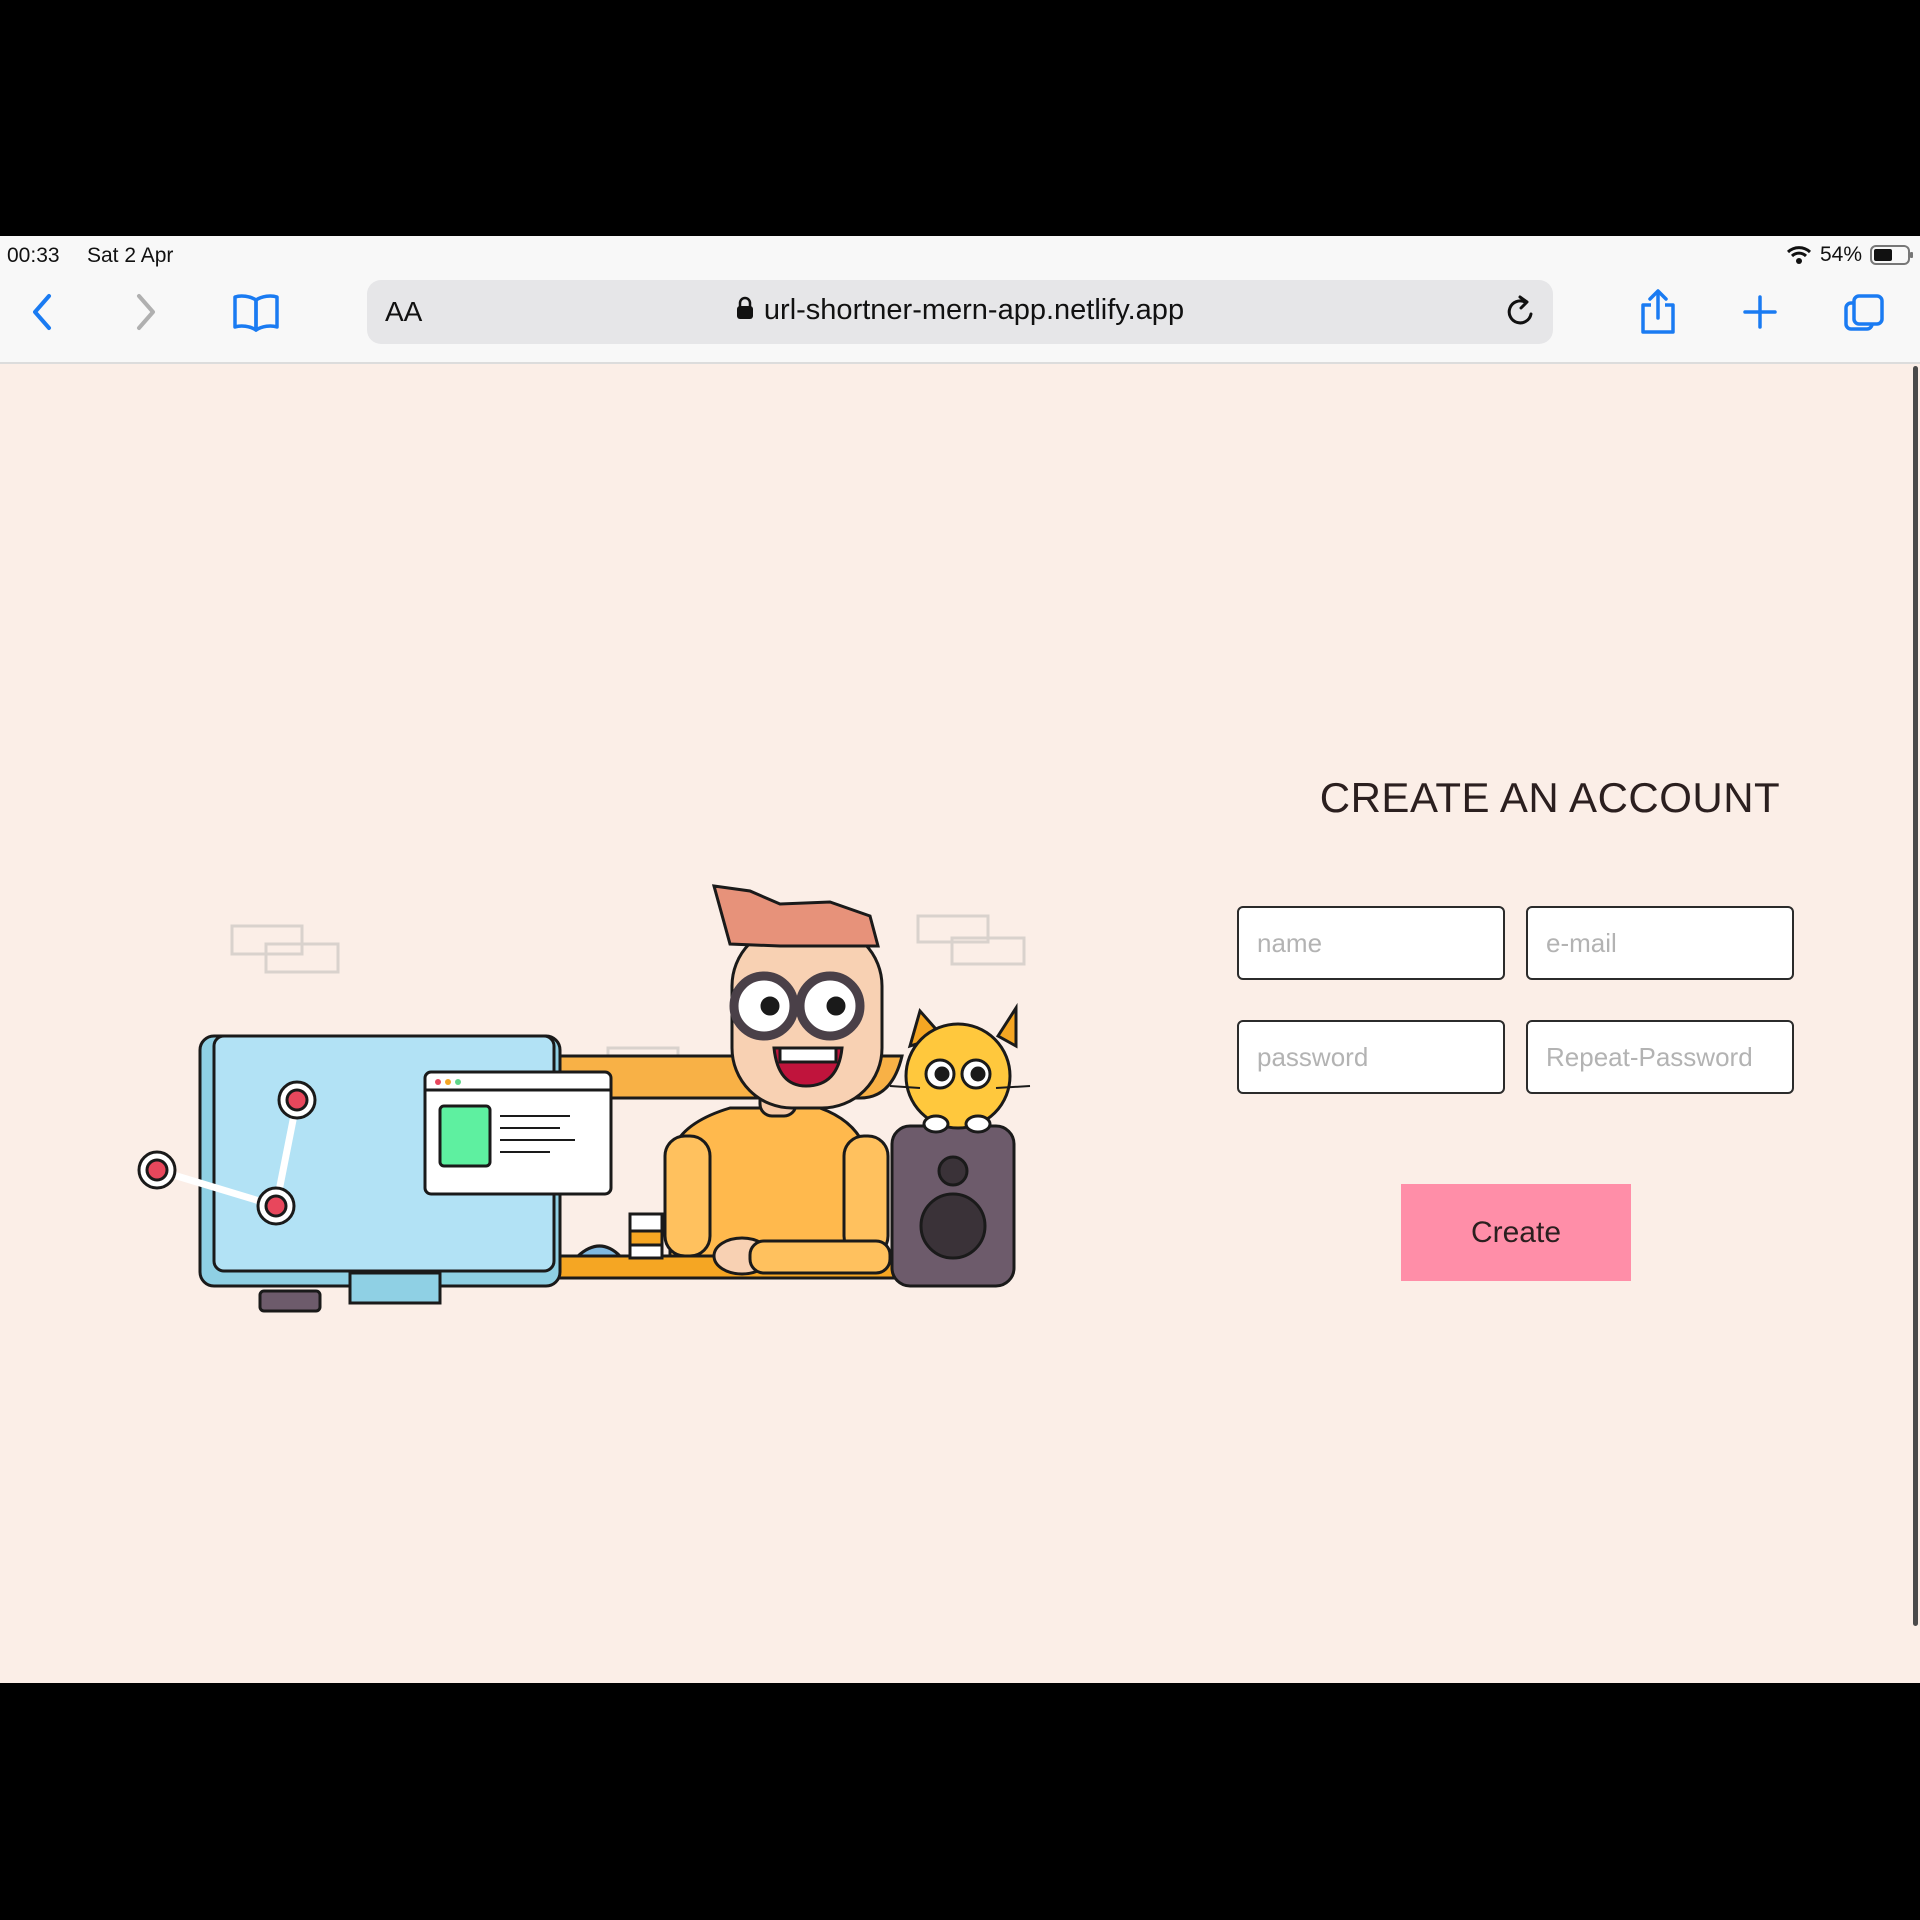 Image resolution: width=1920 pixels, height=1920 pixels. I want to click on share-button, so click(1658, 312).